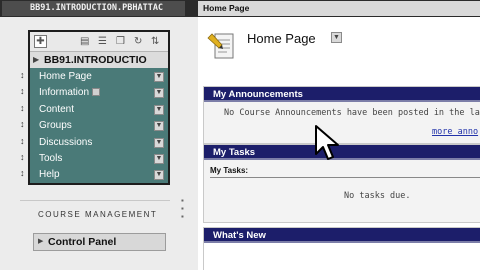  What do you see at coordinates (220, 46) in the screenshot?
I see `page-pencil-icon` at bounding box center [220, 46].